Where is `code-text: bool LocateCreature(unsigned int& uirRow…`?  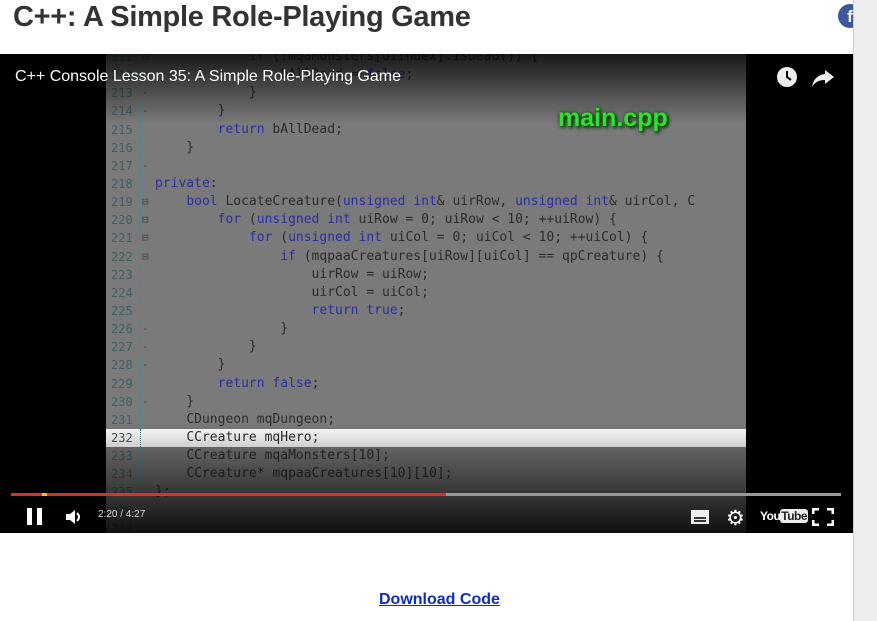
code-text: bool LocateCreature(unsigned int& uirRow… is located at coordinates (441, 202).